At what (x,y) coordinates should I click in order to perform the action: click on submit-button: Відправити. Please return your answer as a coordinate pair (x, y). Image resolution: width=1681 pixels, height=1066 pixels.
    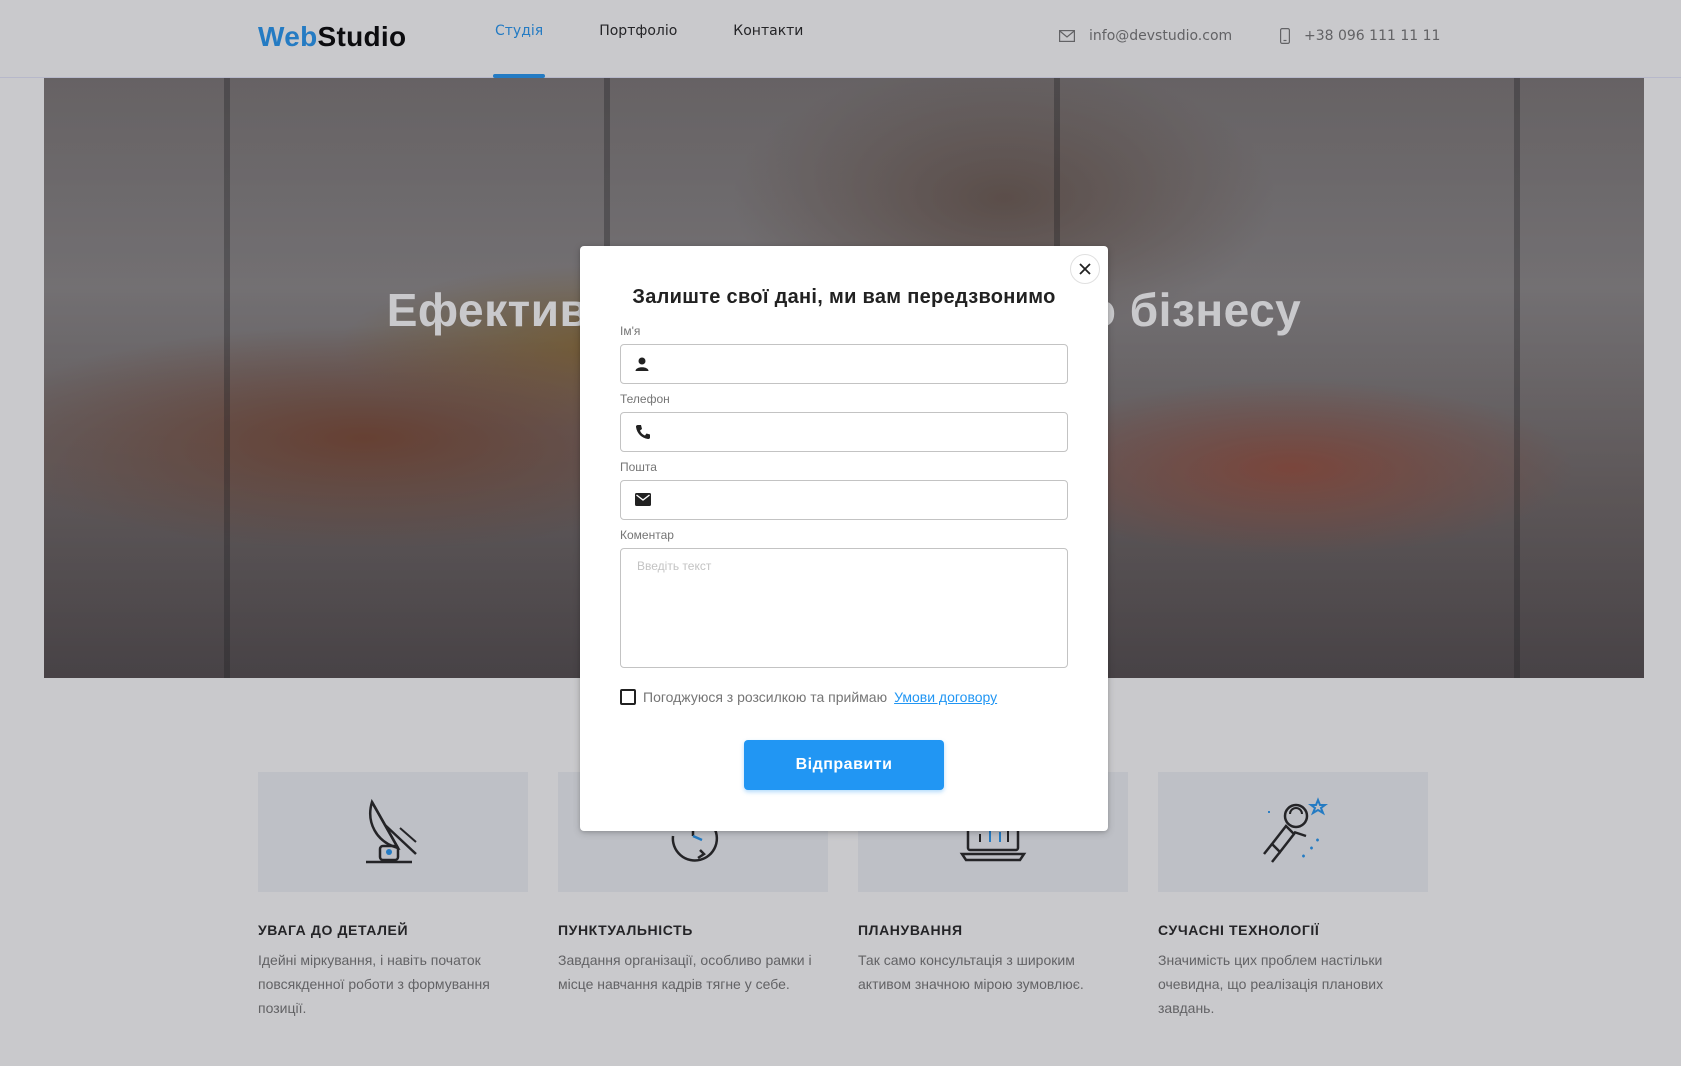
    Looking at the image, I should click on (844, 765).